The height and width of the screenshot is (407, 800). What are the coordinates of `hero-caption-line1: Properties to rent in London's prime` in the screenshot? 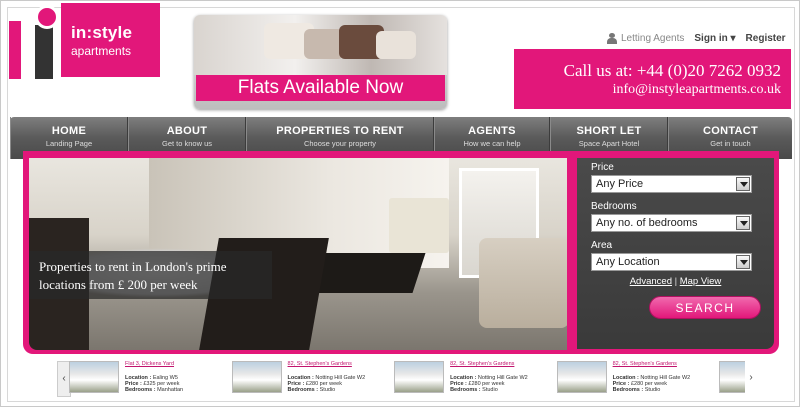 It's located at (133, 266).